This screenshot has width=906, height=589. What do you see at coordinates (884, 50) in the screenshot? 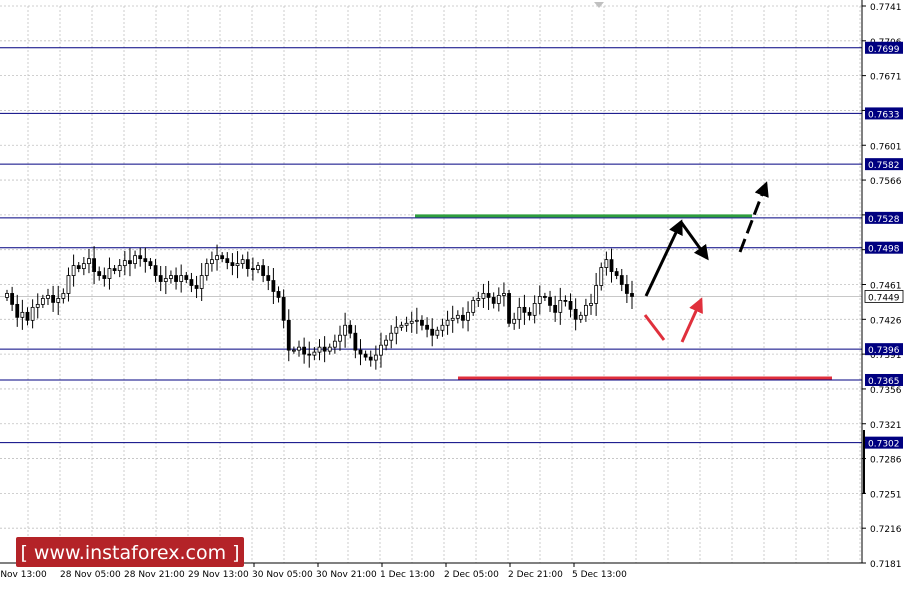
I see `level-label: 0.7699` at bounding box center [884, 50].